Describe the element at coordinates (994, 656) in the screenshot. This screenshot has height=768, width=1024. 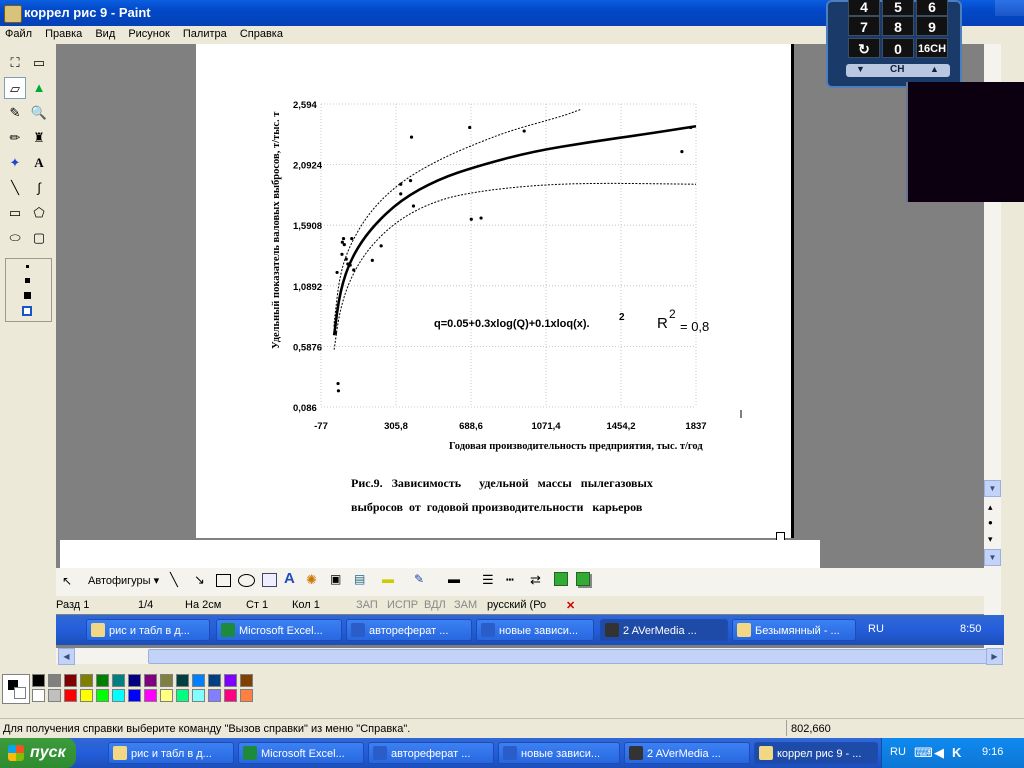
I see `scroll-right-button: ▶` at that location.